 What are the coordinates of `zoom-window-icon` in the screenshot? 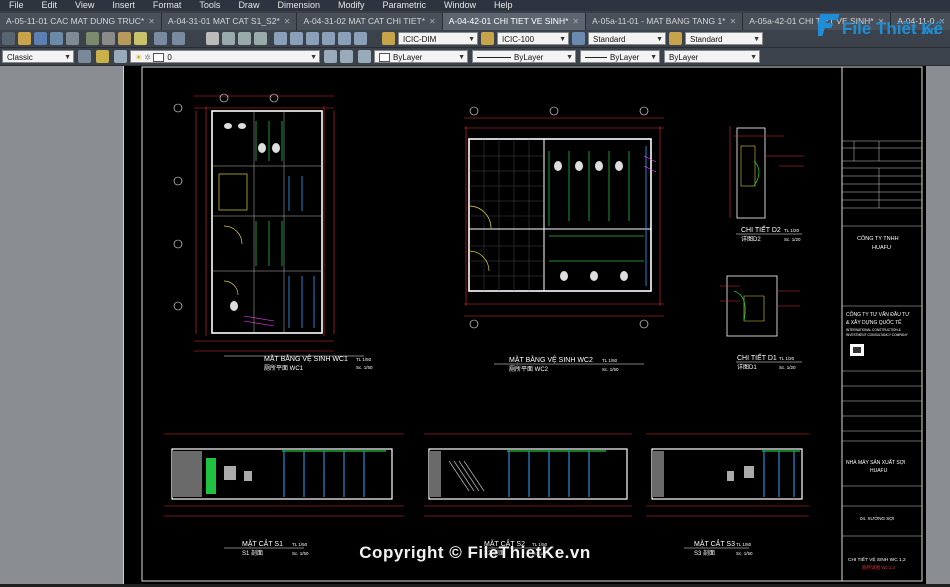 It's located at (244, 38).